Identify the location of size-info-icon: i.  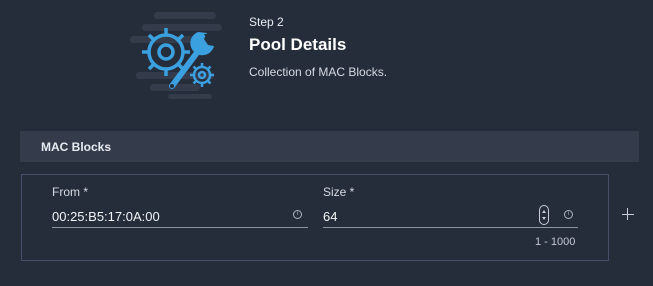
(568, 214).